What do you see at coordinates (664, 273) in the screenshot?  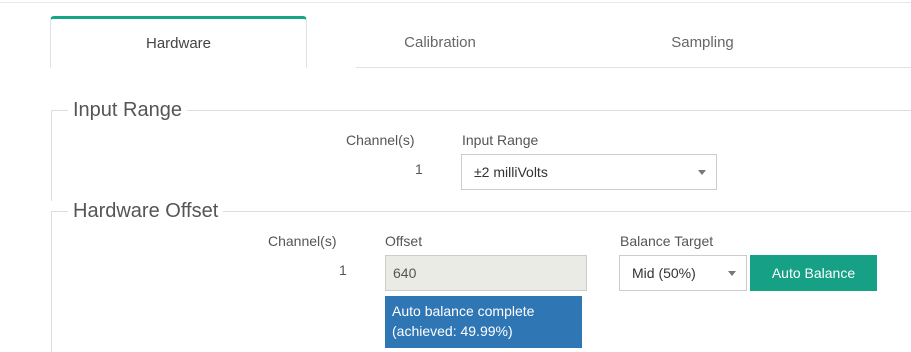 I see `balance-target-select-value: Mid (50%)` at bounding box center [664, 273].